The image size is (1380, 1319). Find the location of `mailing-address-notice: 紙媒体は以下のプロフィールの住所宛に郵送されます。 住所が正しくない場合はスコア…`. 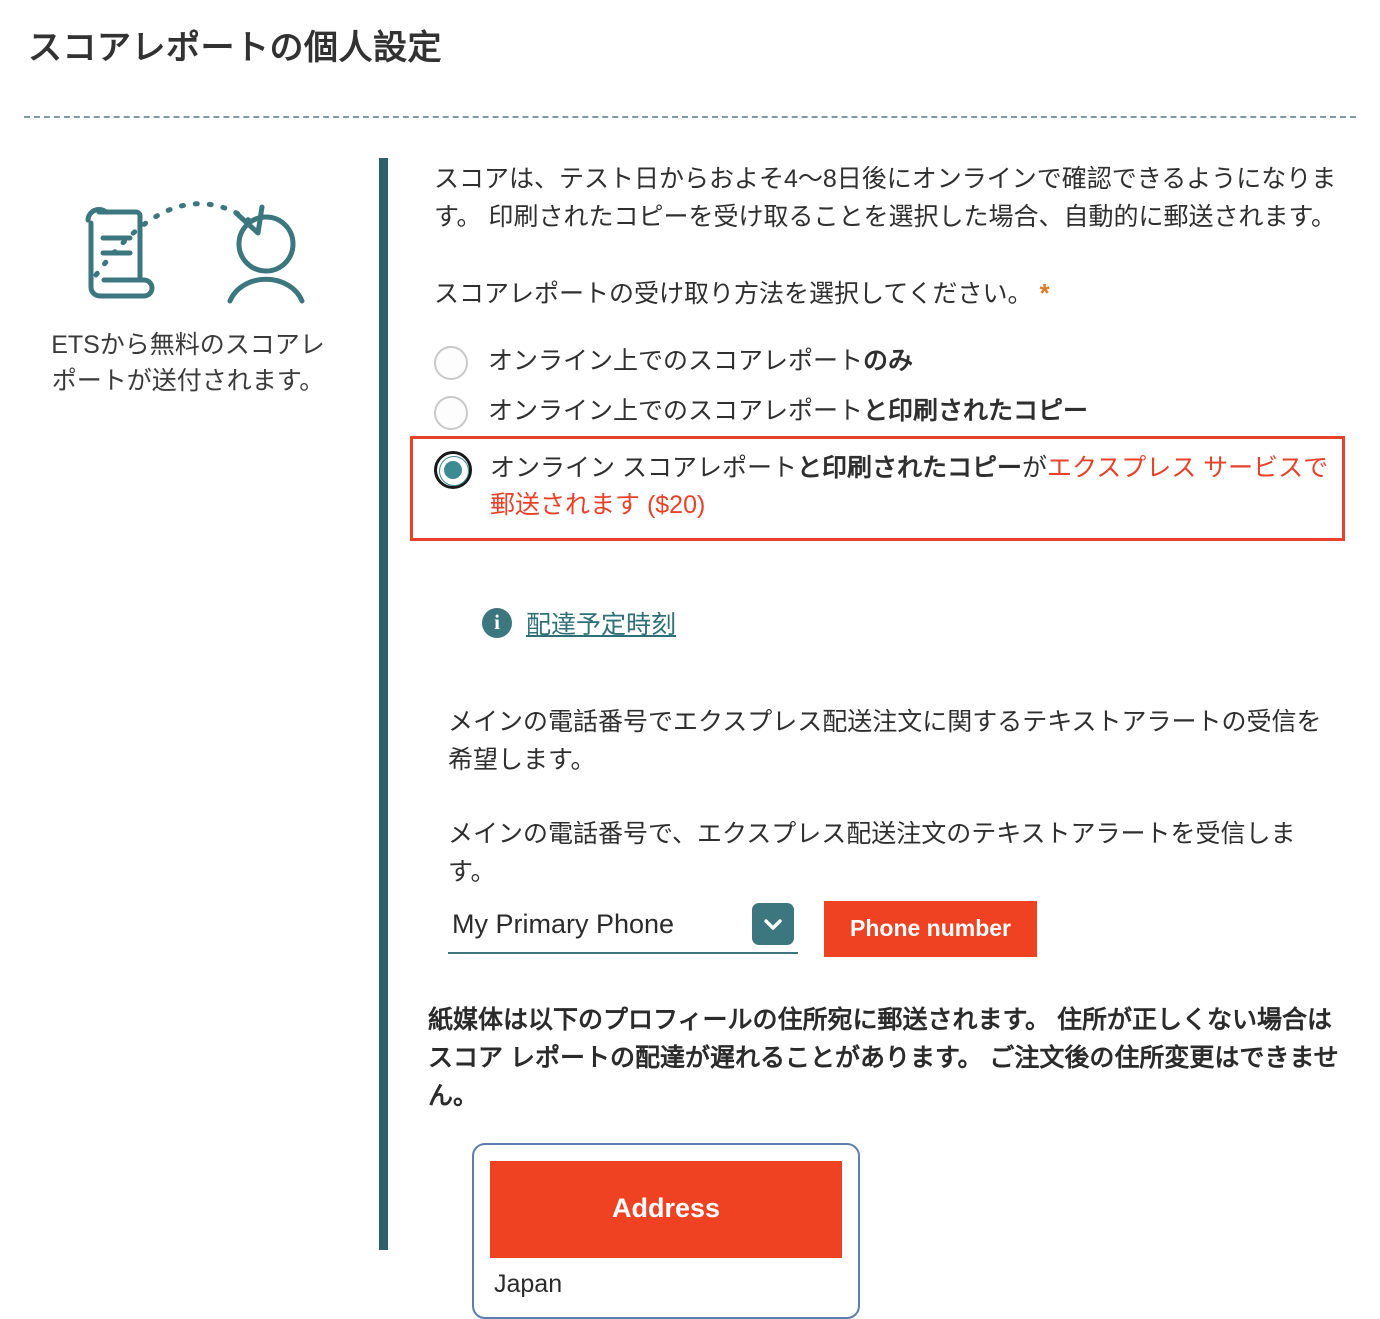

mailing-address-notice: 紙媒体は以下のプロフィールの住所宛に郵送されます。 住所が正しくない場合はスコア… is located at coordinates (883, 1057).